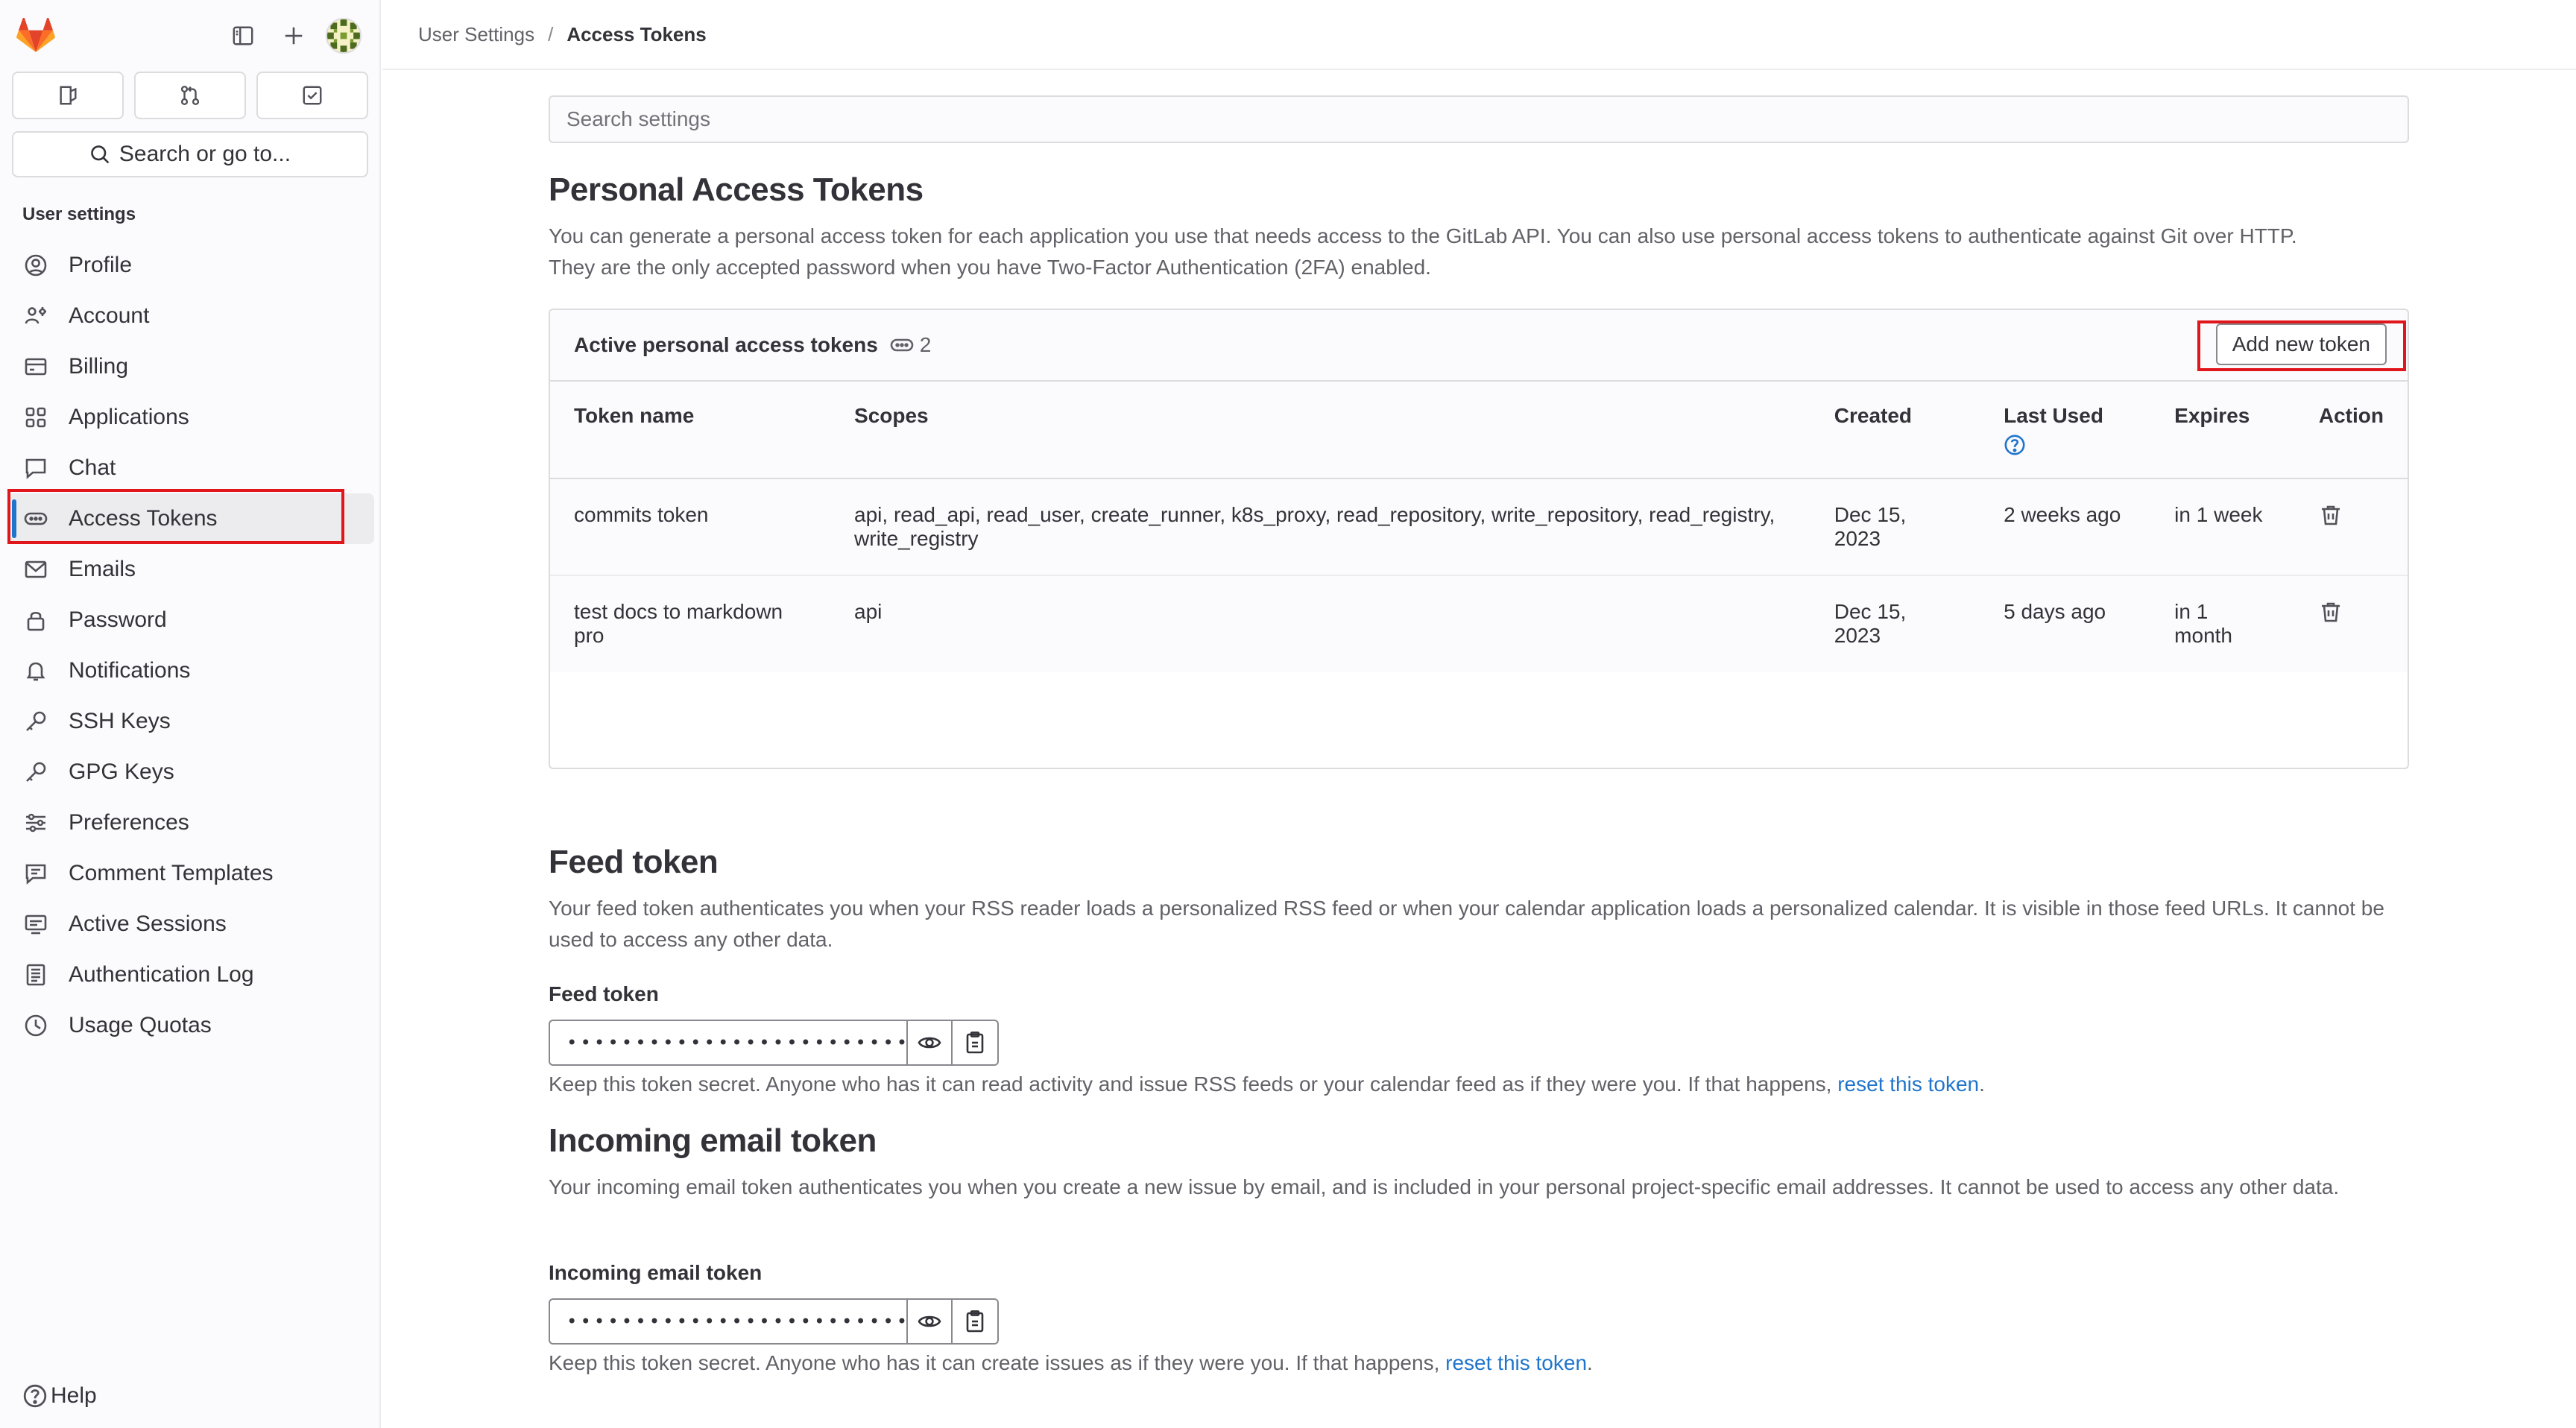  Describe the element at coordinates (35, 1025) in the screenshot. I see `quota-icon` at that location.